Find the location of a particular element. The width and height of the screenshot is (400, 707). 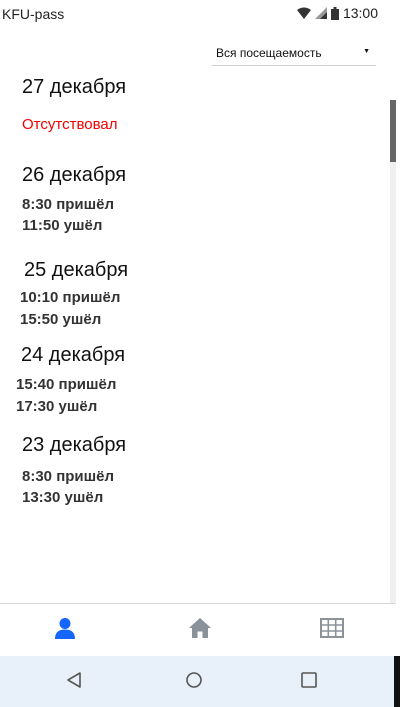

back-icon is located at coordinates (74, 682).